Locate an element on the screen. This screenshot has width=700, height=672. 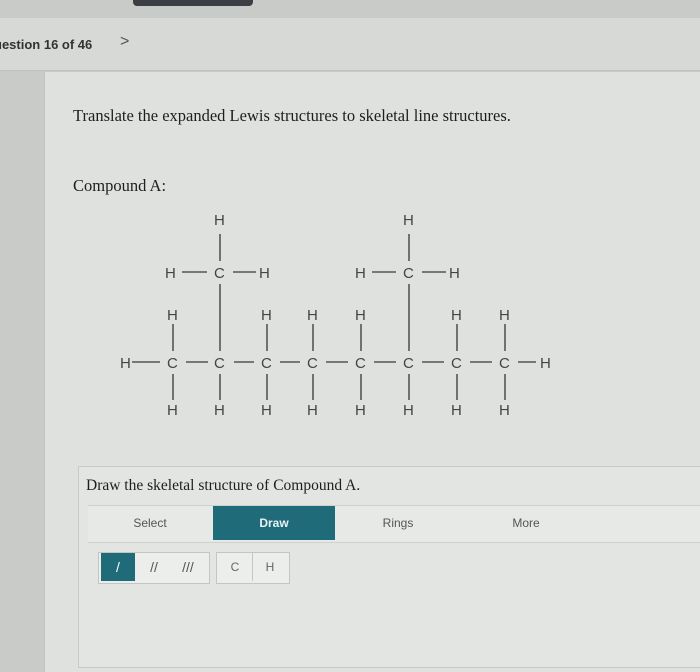
draw-tool-button: Draw is located at coordinates (274, 523).